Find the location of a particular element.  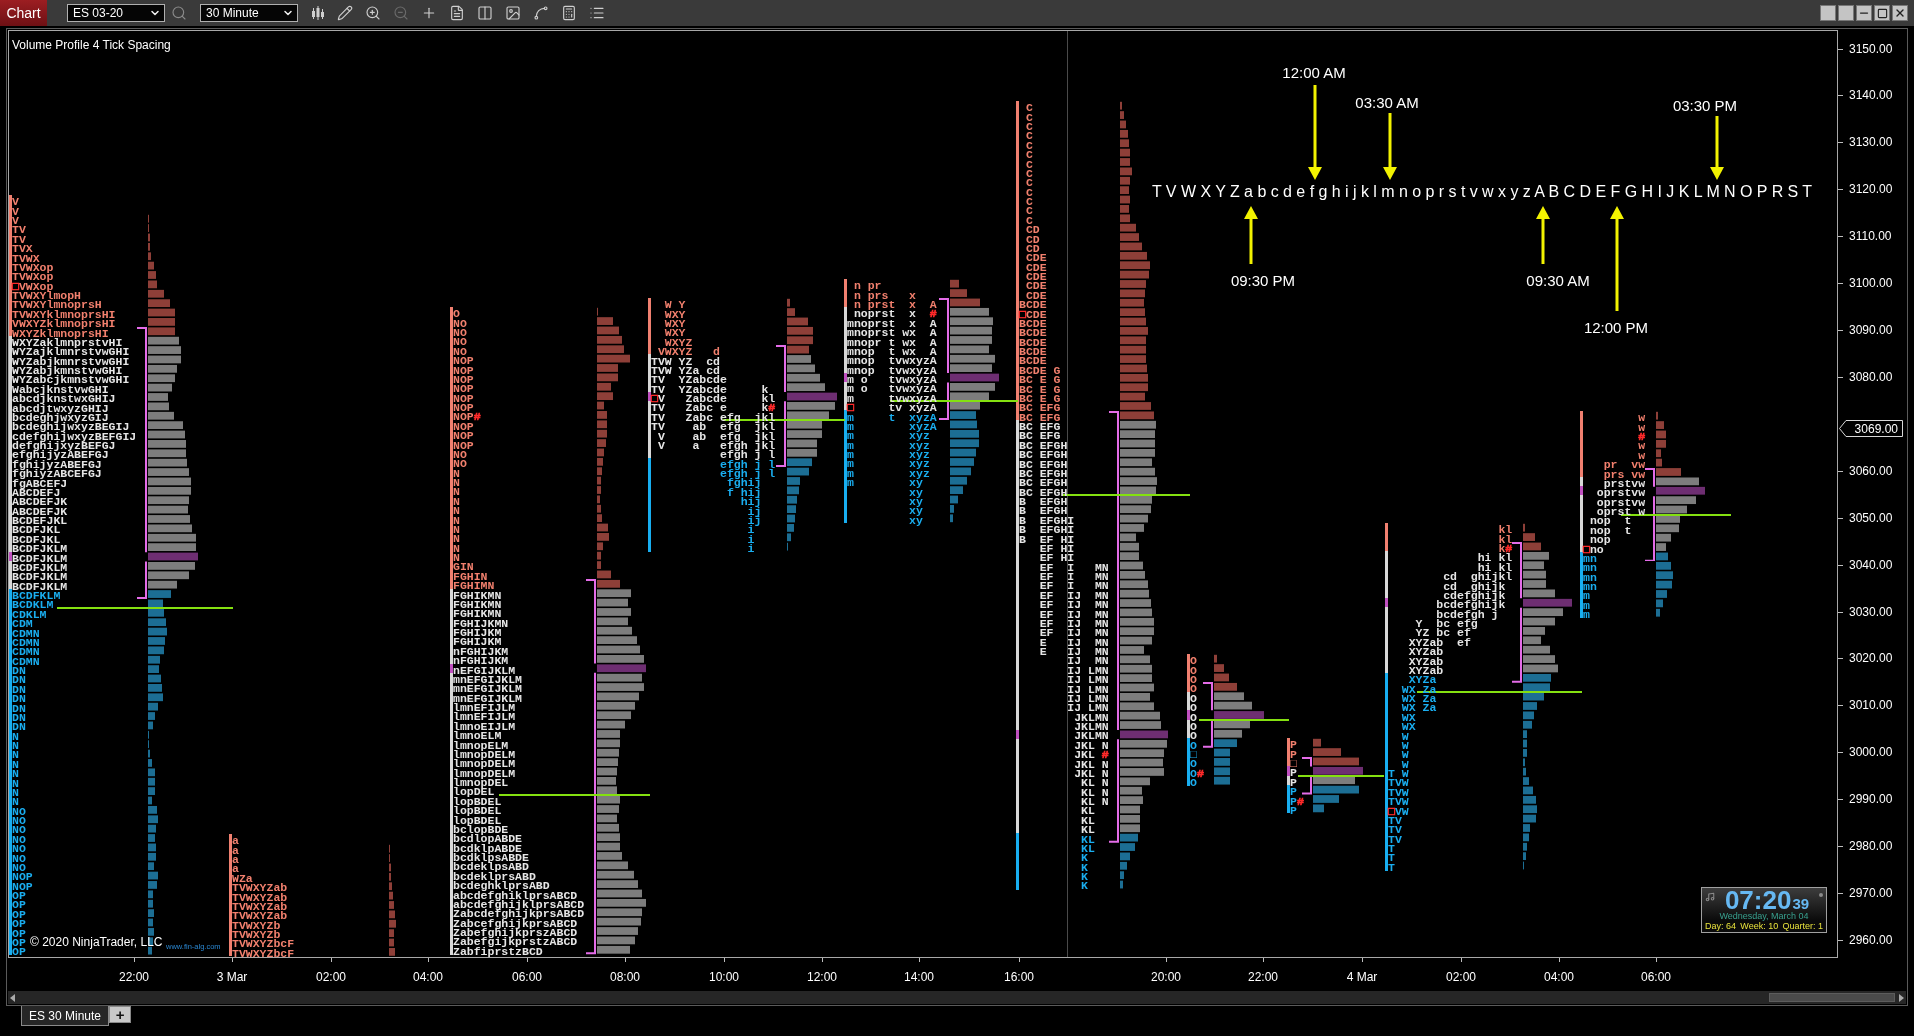

tpo-letters: JKL N is located at coordinates (1091, 762).